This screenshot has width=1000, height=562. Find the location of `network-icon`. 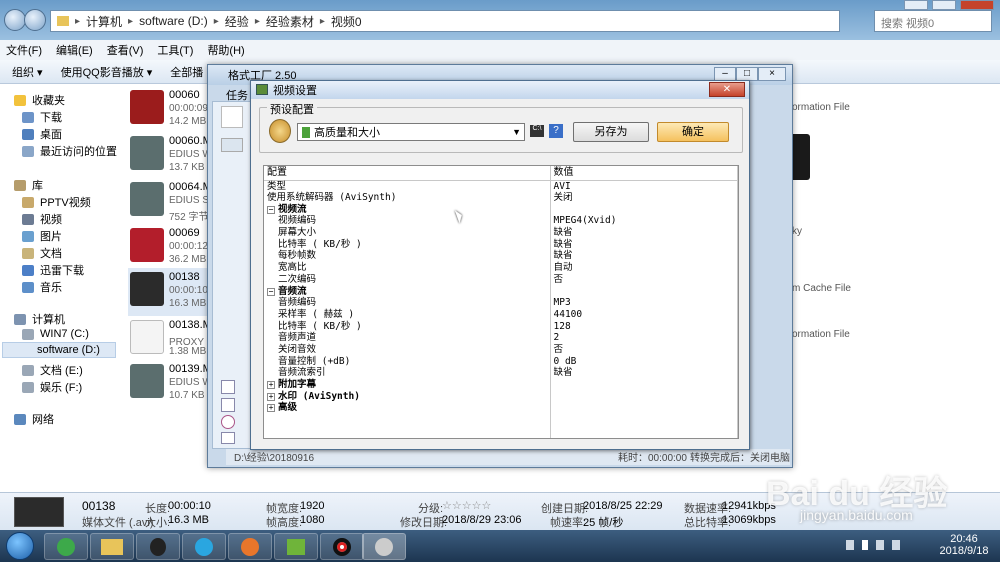

network-icon is located at coordinates (896, 545).